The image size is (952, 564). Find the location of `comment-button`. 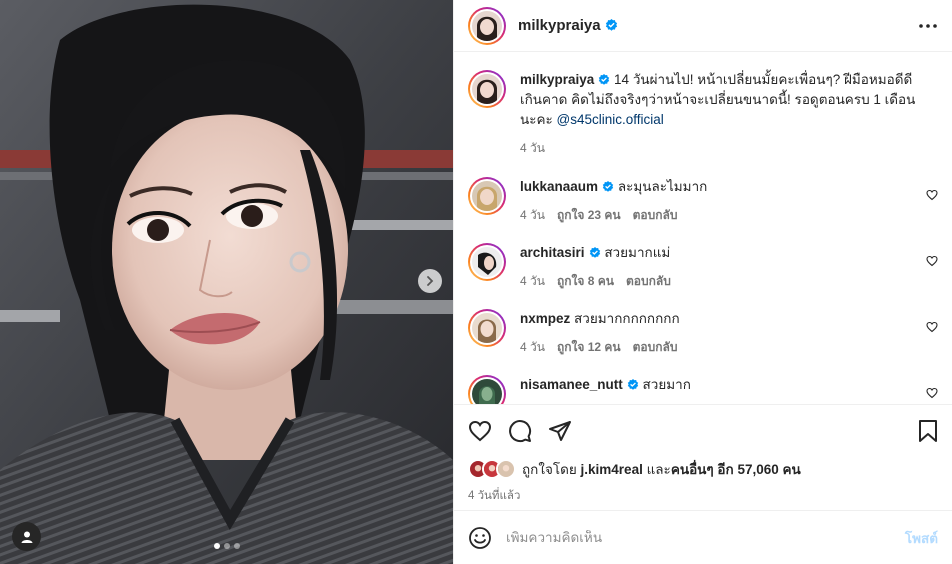

comment-button is located at coordinates (520, 431).